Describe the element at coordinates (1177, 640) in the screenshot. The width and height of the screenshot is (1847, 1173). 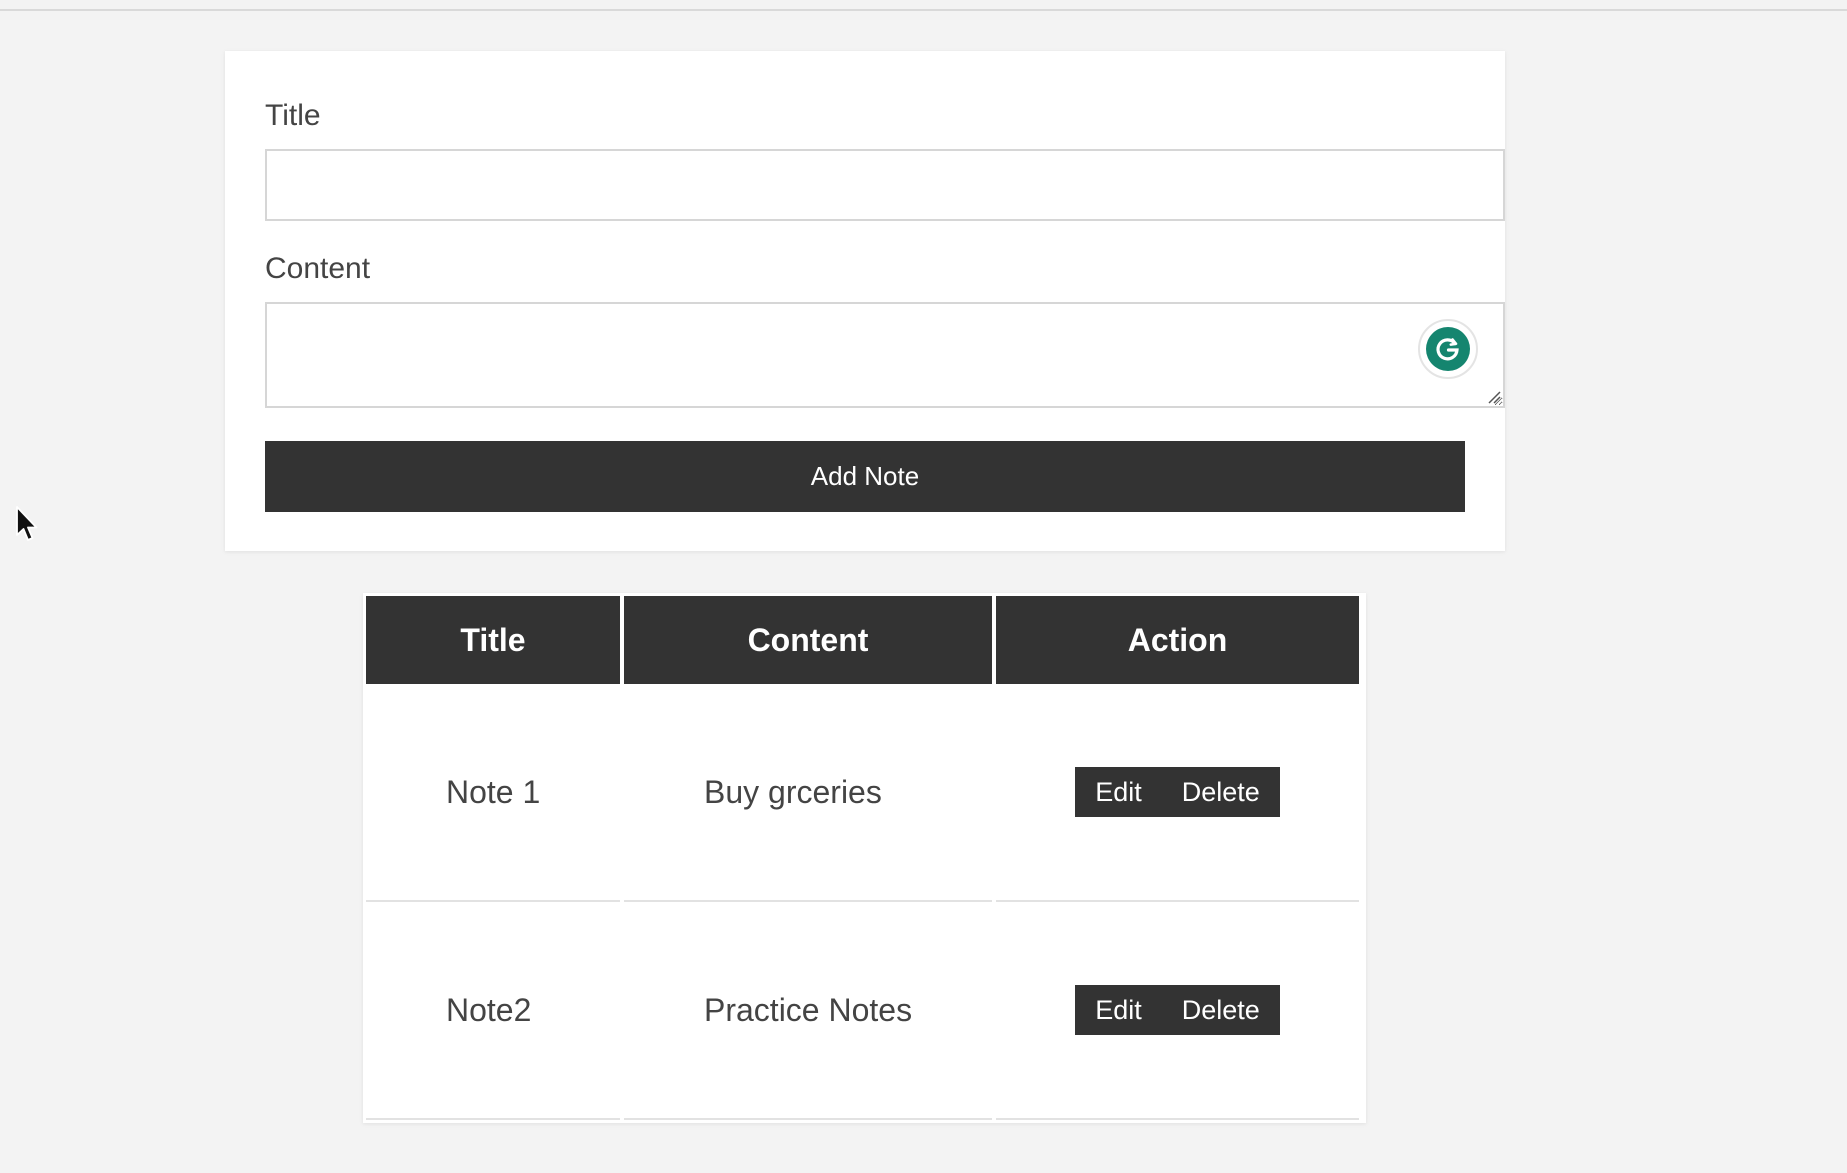
I see `header-action: Action` at that location.